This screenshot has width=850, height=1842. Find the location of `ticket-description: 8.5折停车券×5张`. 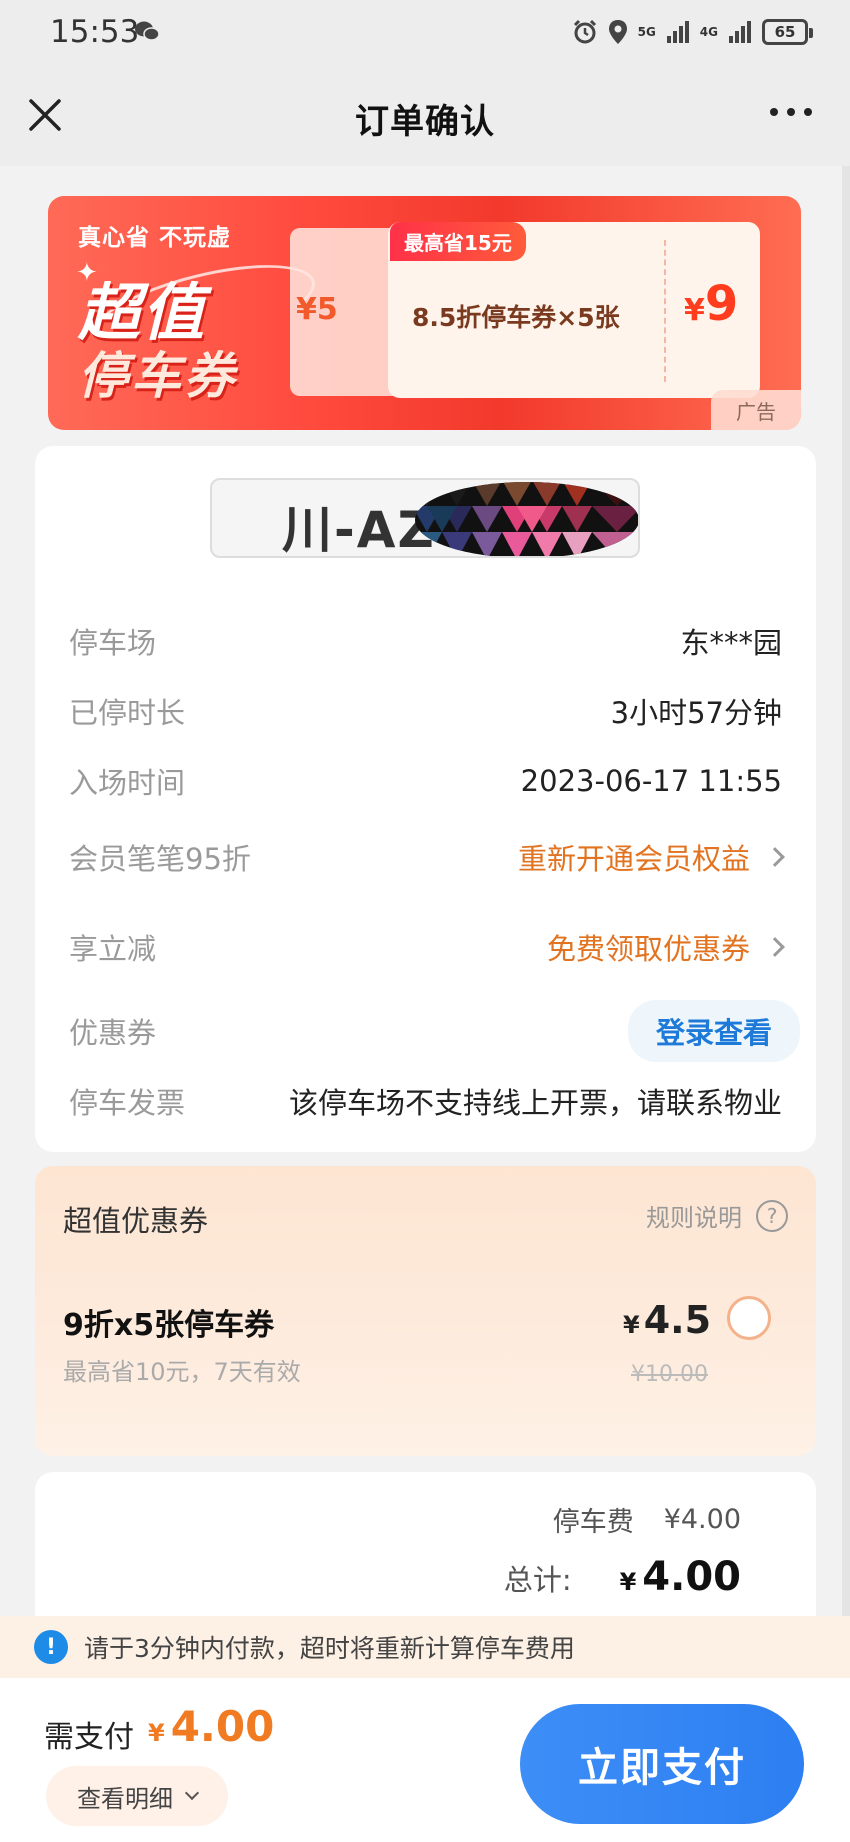

ticket-description: 8.5折停车券×5张 is located at coordinates (516, 317).